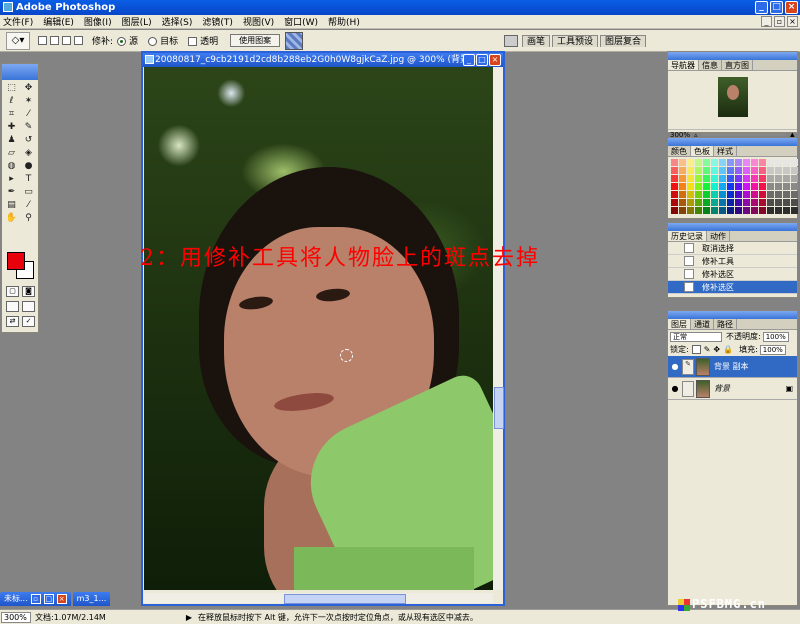 The width and height of the screenshot is (800, 624). I want to click on layer-row: ● 背景 ▣, so click(732, 389).